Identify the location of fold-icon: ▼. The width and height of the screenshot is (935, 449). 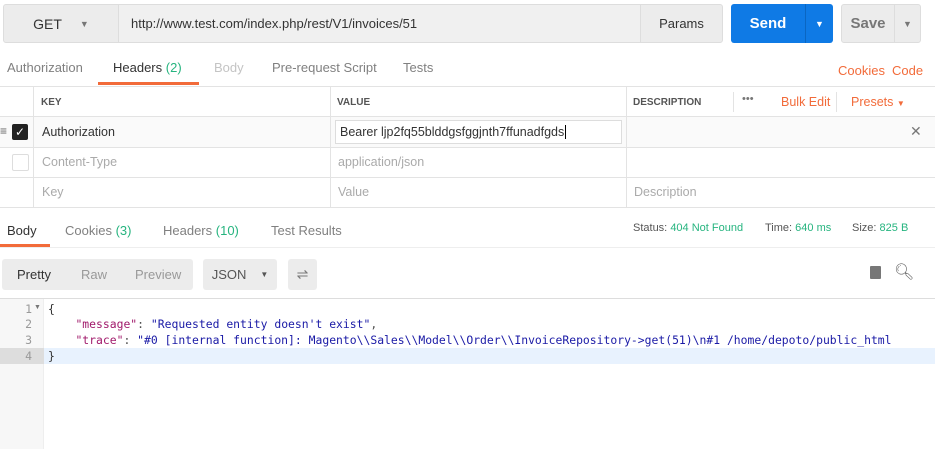
(37, 307).